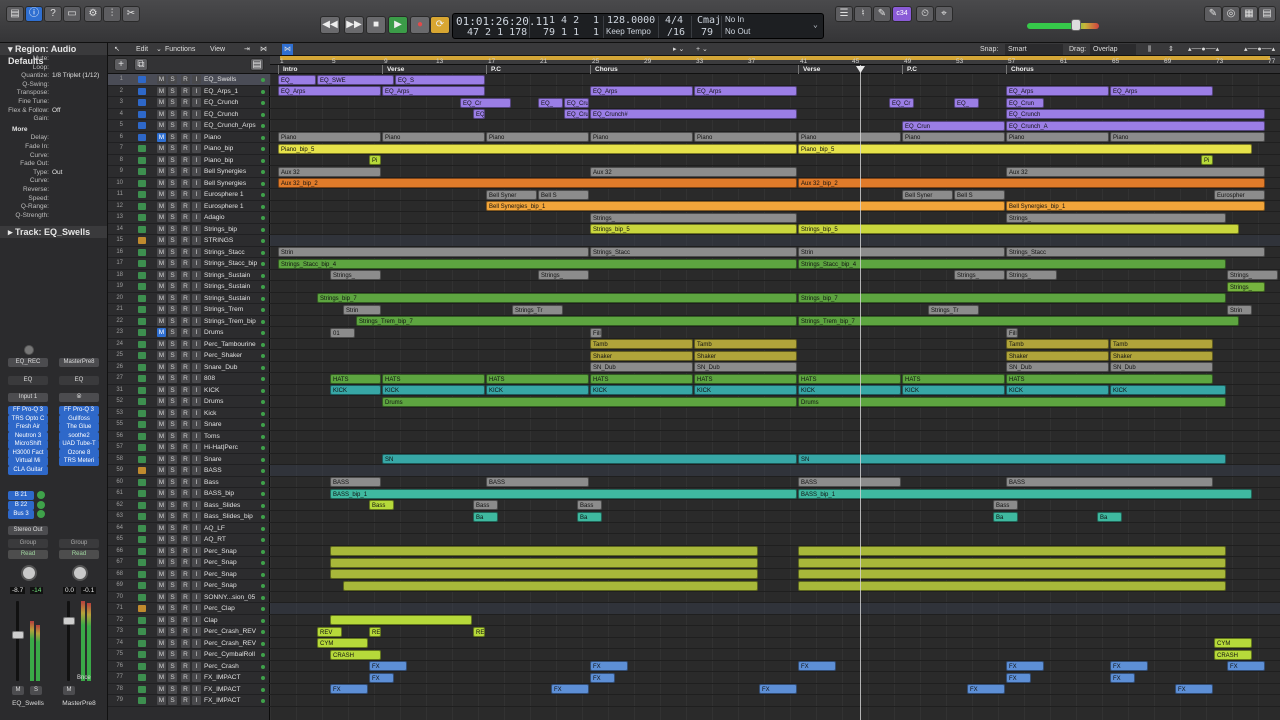 This screenshot has width=1280, height=720. What do you see at coordinates (57, 173) in the screenshot?
I see `param-value: Out` at bounding box center [57, 173].